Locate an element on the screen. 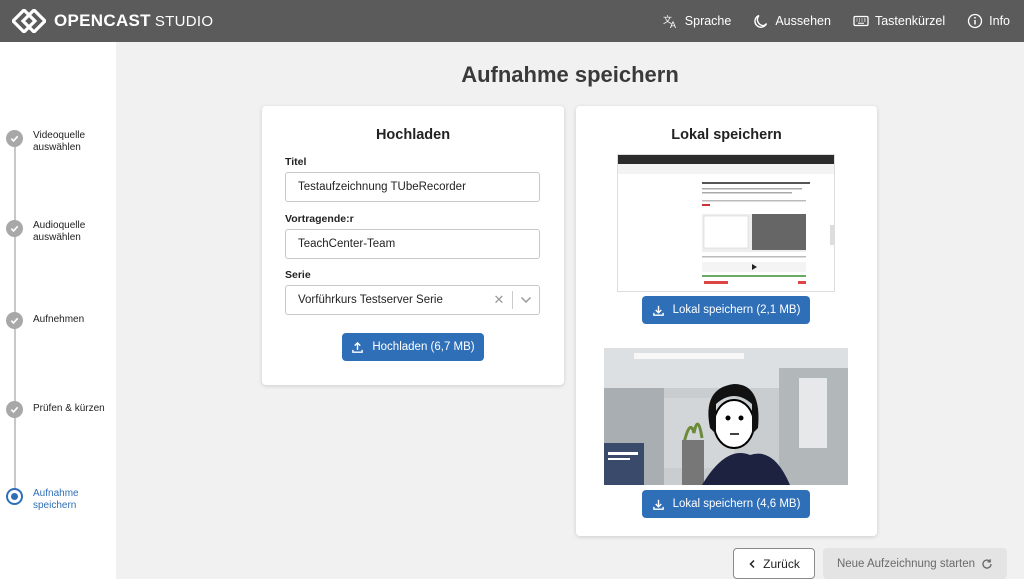 The width and height of the screenshot is (1024, 579). step-label: Videoquelle auswählen is located at coordinates (59, 141).